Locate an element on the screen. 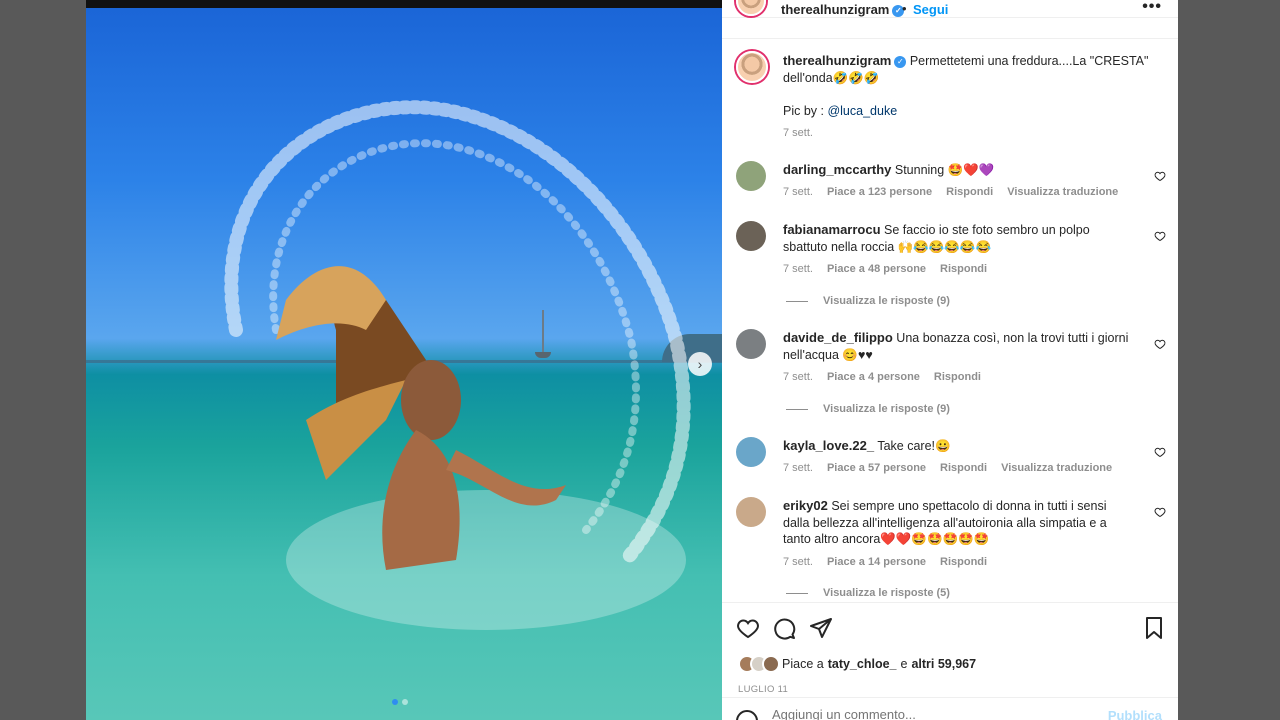 The image size is (1280, 720). post-header: therealhunzigram ✓ • Segui ••• is located at coordinates (950, 9).